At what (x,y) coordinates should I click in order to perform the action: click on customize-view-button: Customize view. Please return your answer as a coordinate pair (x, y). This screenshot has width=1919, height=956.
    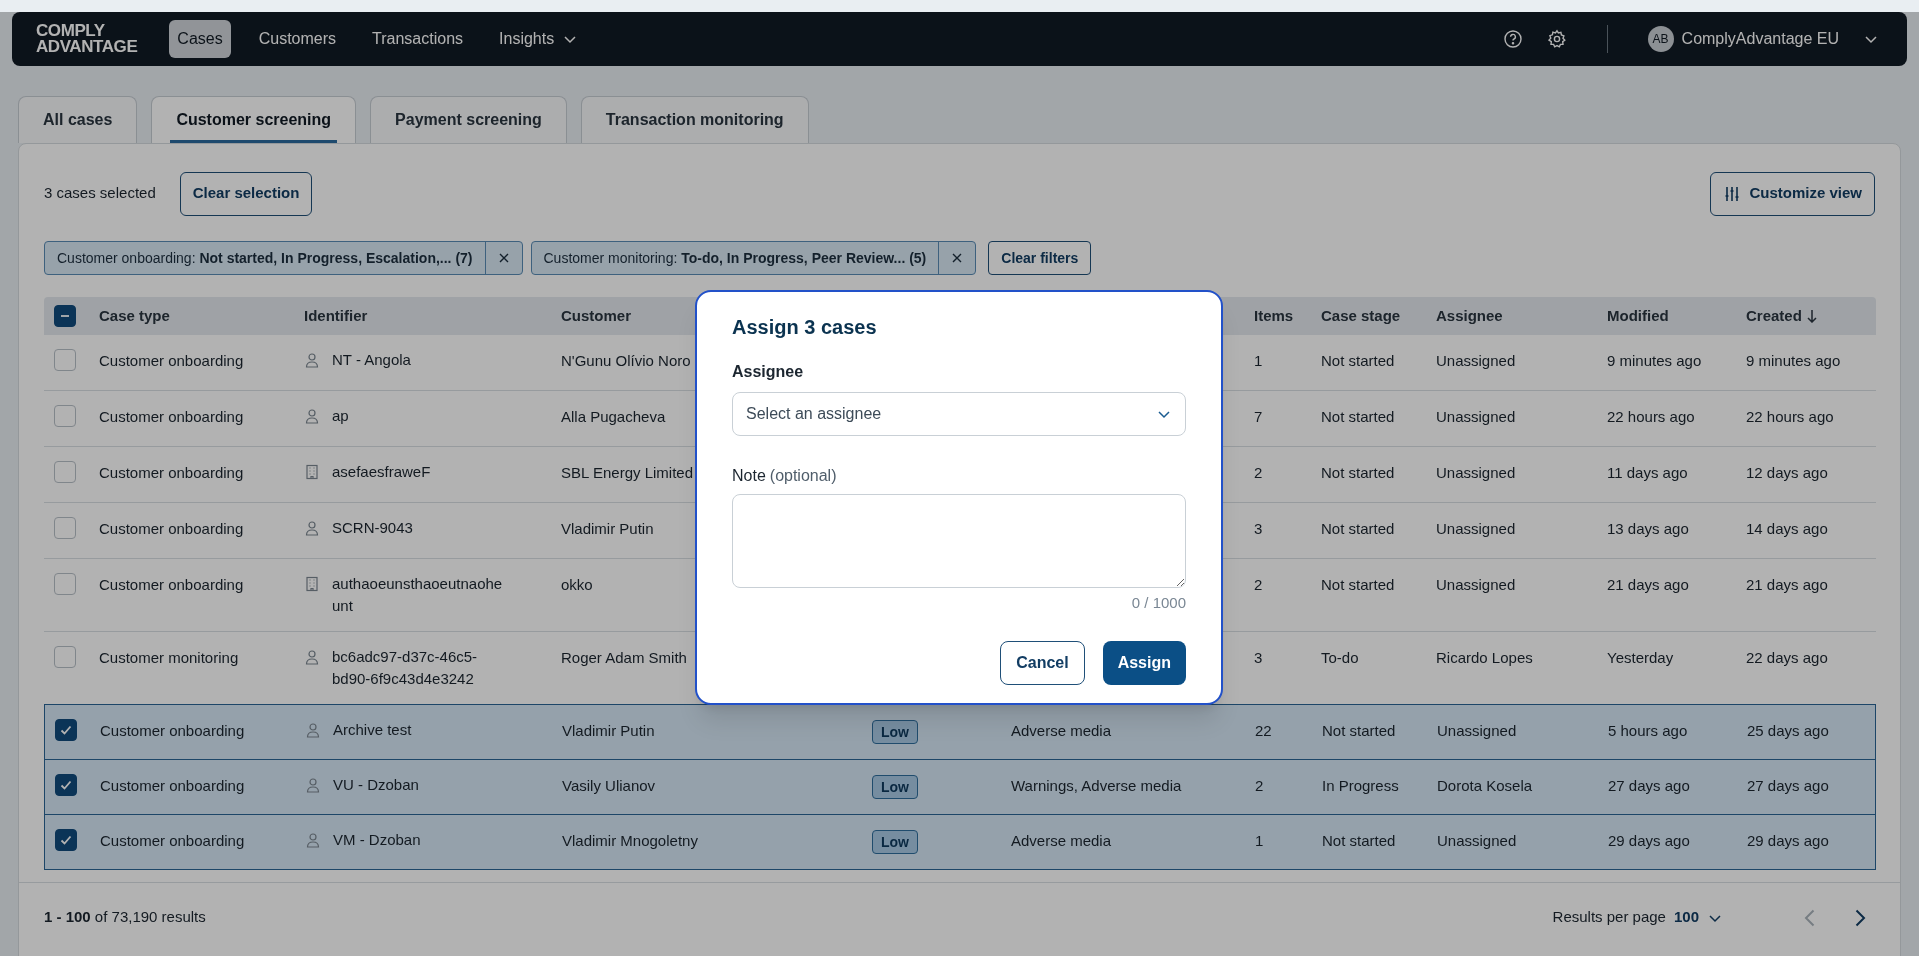
    Looking at the image, I should click on (1792, 193).